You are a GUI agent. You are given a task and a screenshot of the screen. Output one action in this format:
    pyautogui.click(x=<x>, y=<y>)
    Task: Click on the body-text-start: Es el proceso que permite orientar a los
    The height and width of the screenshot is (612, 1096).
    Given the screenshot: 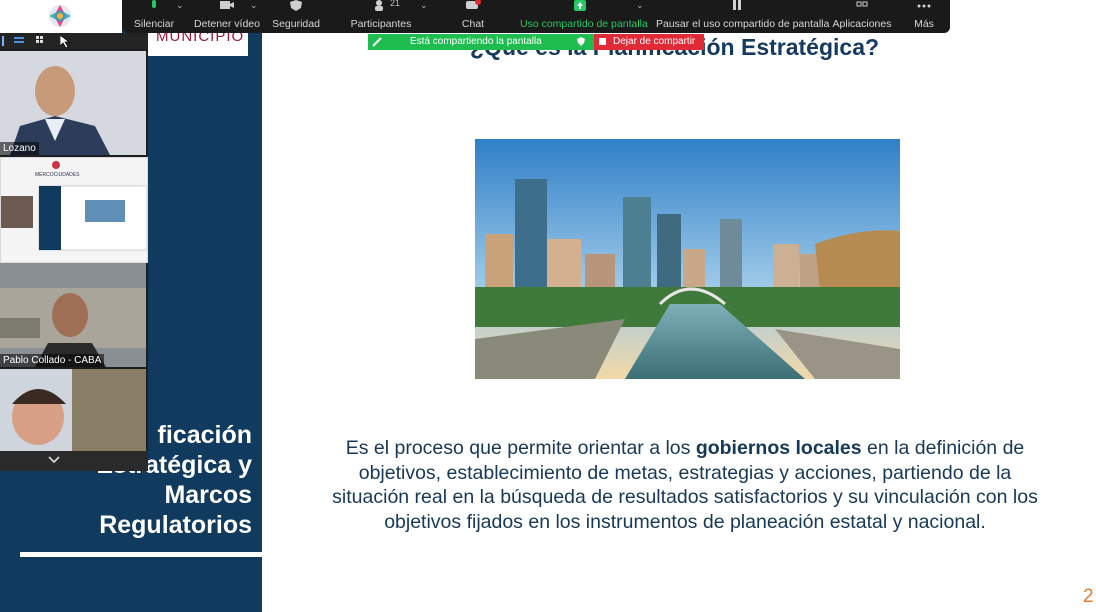 What is the action you would take?
    pyautogui.click(x=520, y=448)
    